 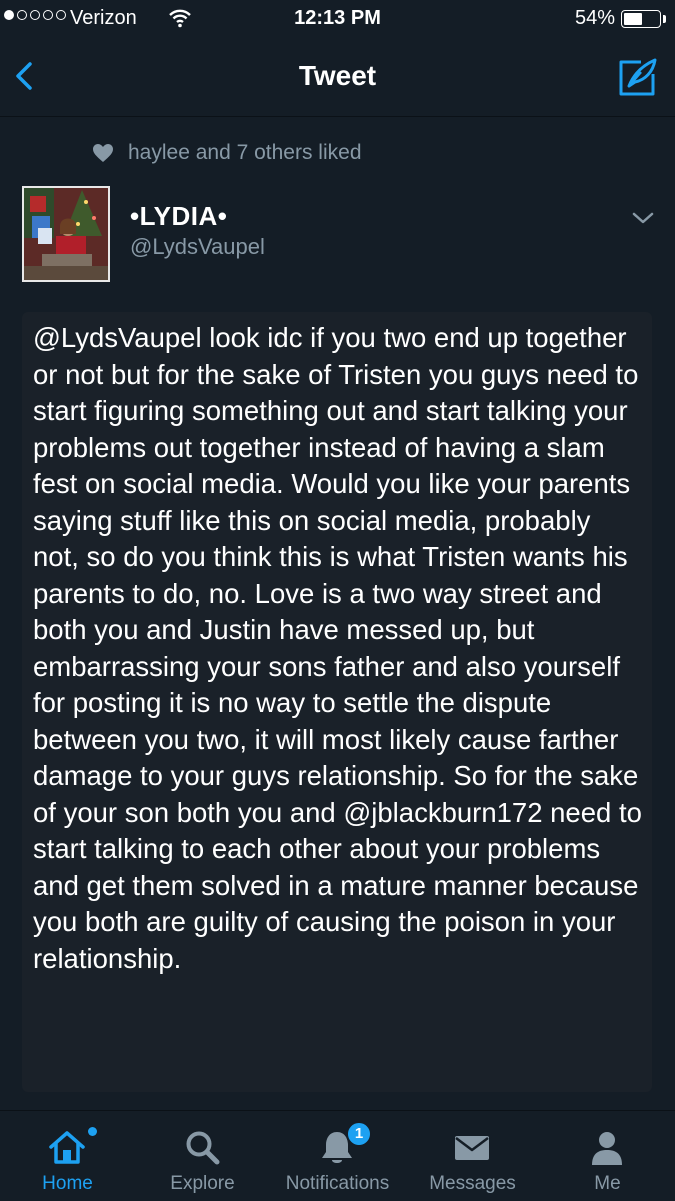 I want to click on compose-tweet-button, so click(x=638, y=77).